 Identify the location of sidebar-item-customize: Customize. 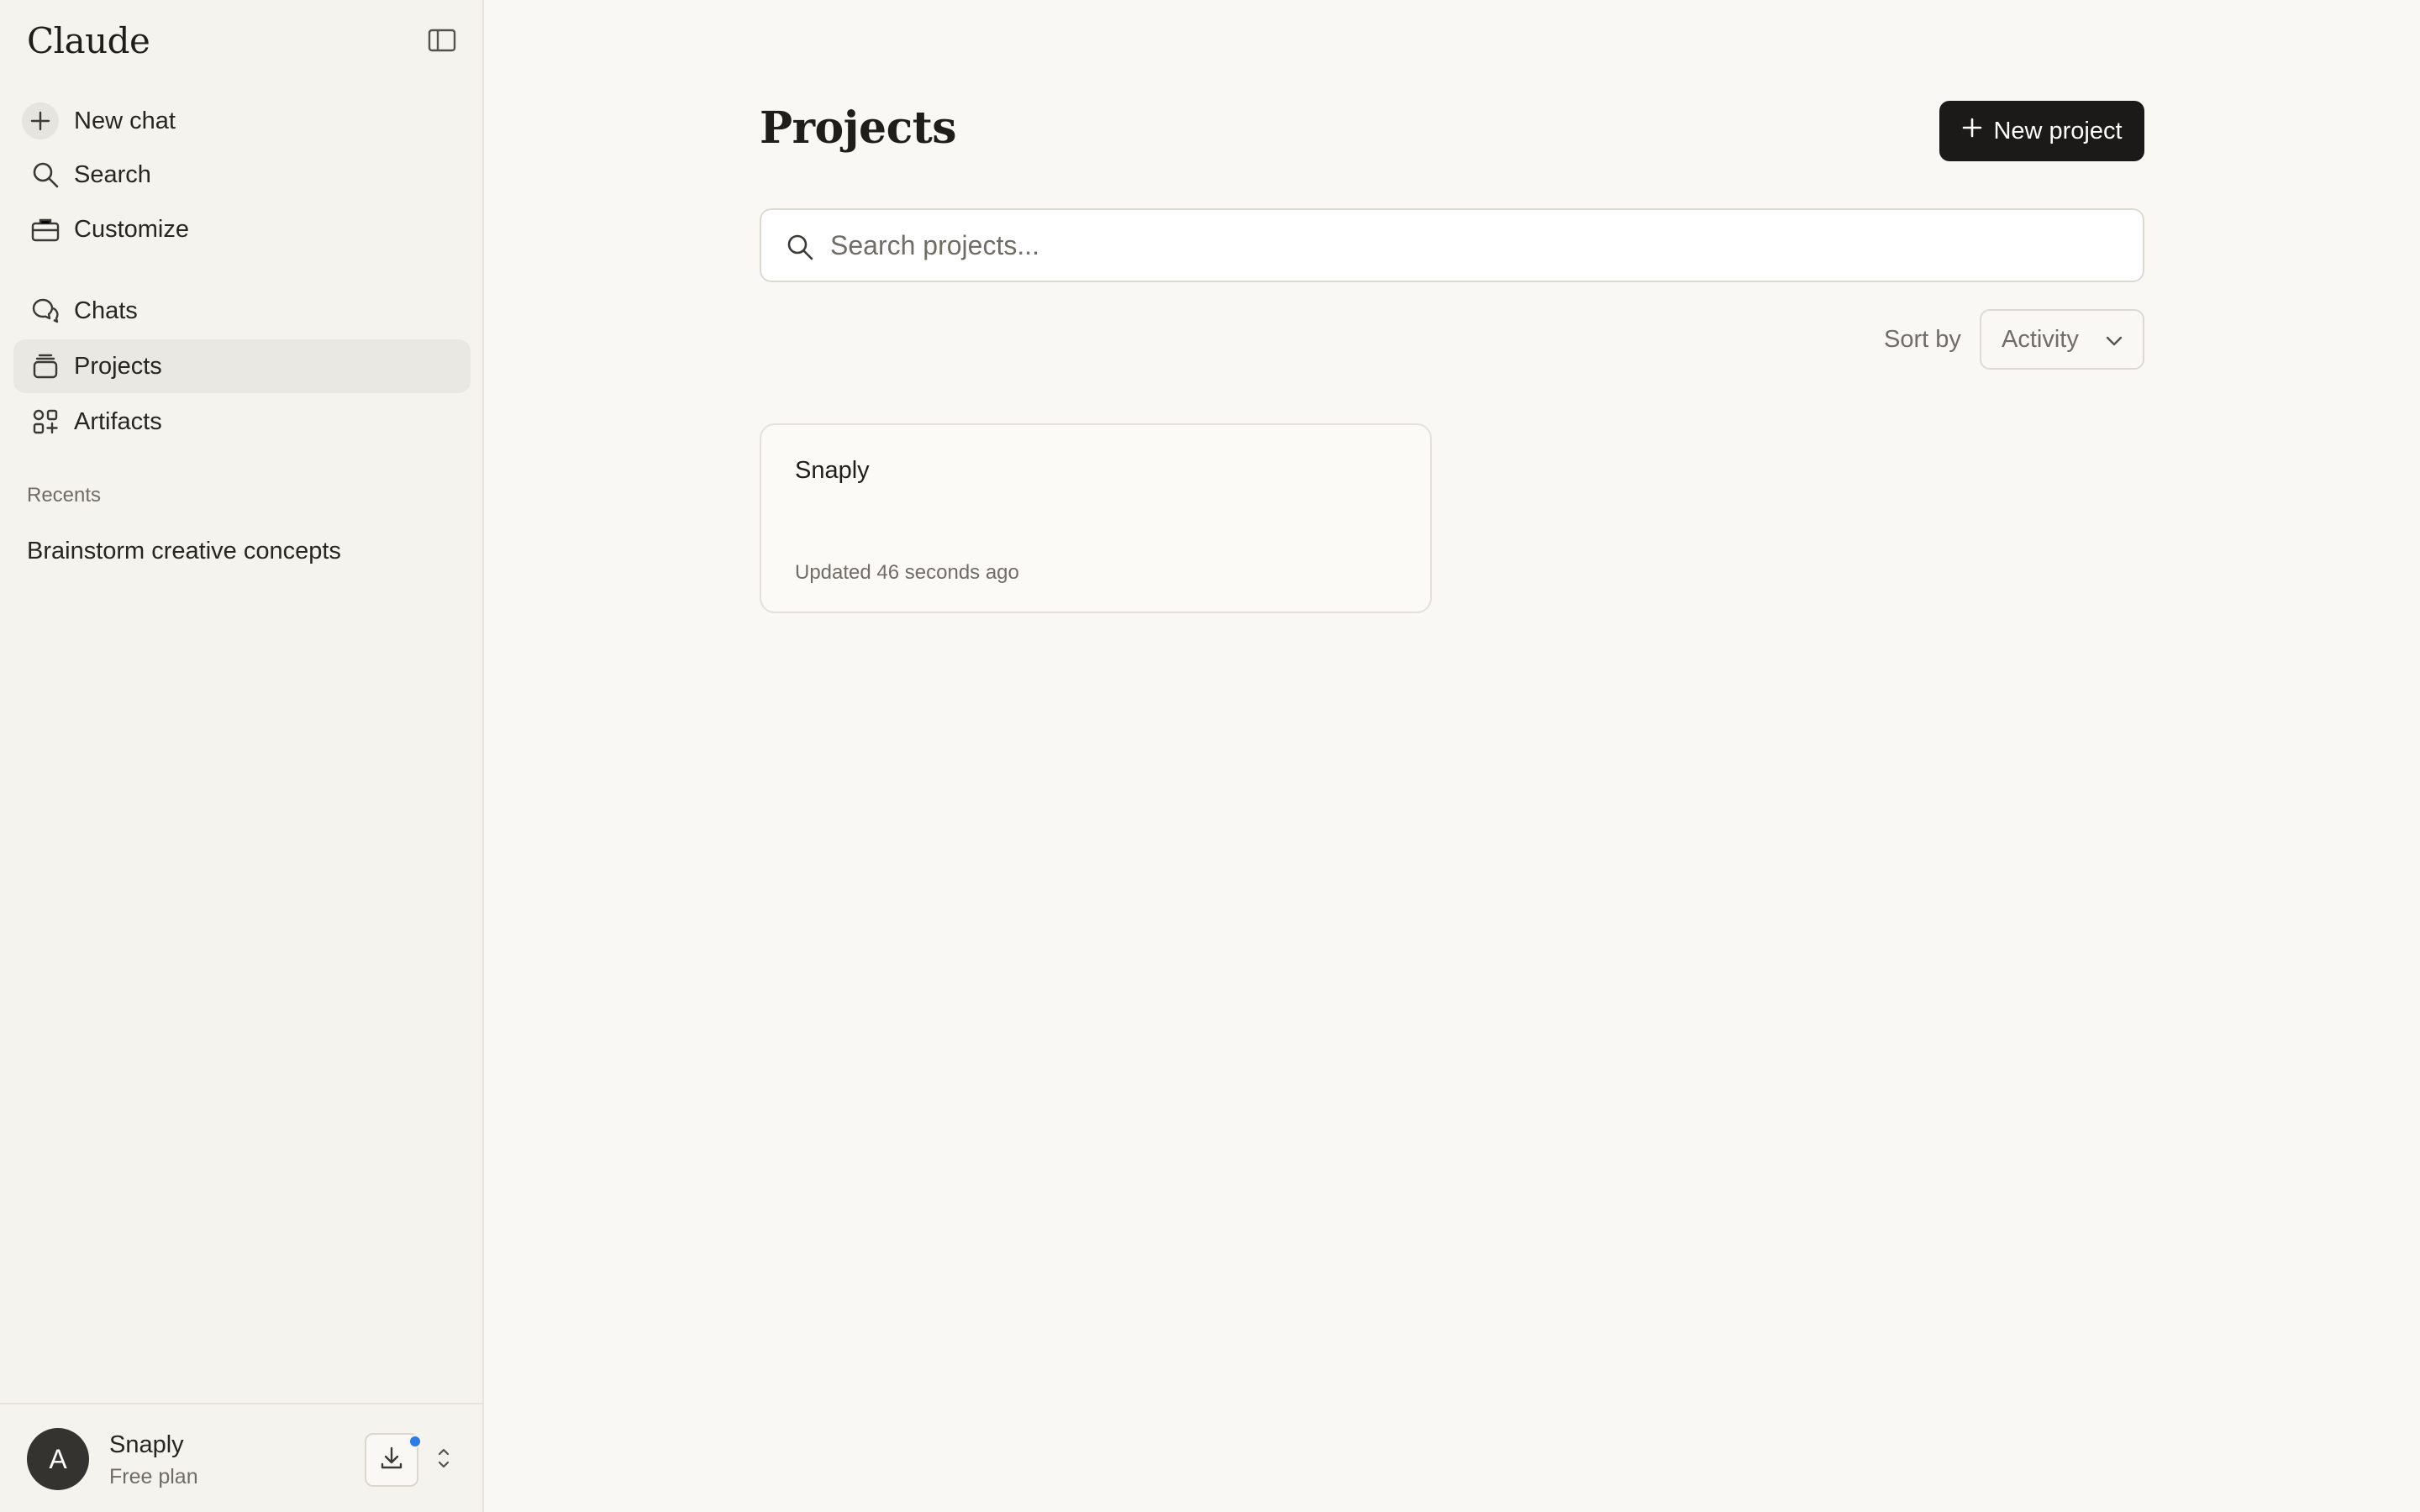
(242, 229).